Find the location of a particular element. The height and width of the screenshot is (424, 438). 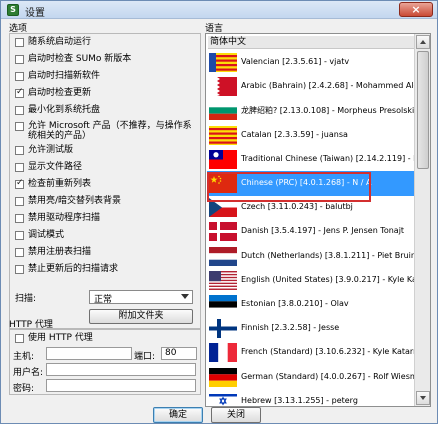

username-input is located at coordinates (121, 369).